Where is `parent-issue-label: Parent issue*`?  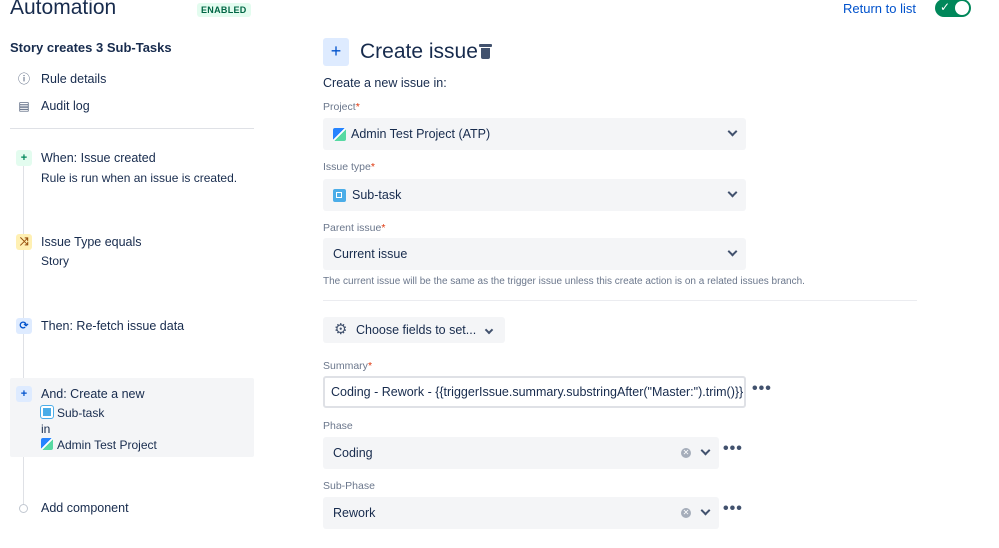 parent-issue-label: Parent issue* is located at coordinates (354, 228).